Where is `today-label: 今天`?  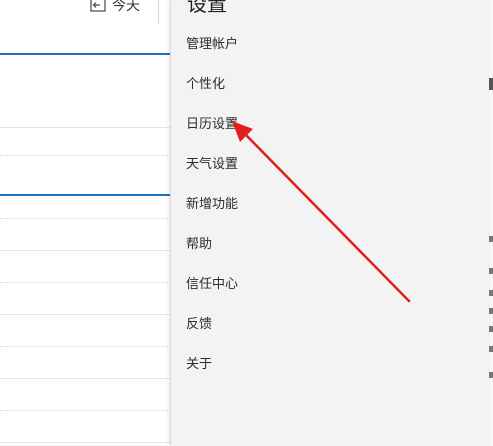
today-label: 今天 is located at coordinates (126, 7).